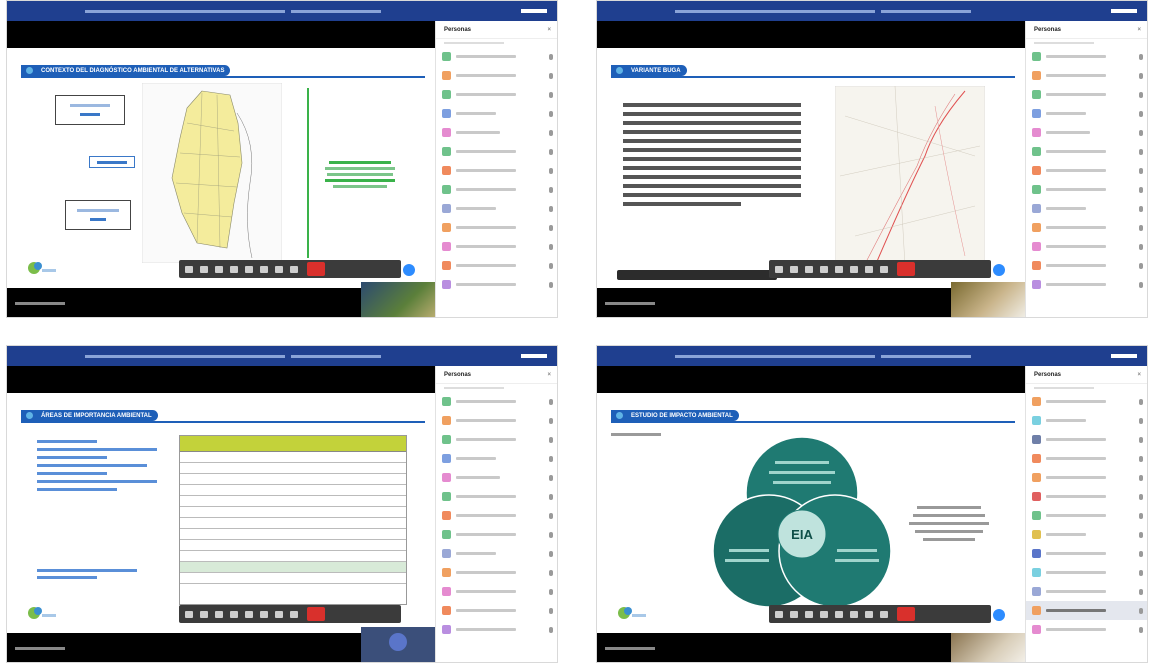  Describe the element at coordinates (697, 275) in the screenshot. I see `mini-toolbar` at that location.